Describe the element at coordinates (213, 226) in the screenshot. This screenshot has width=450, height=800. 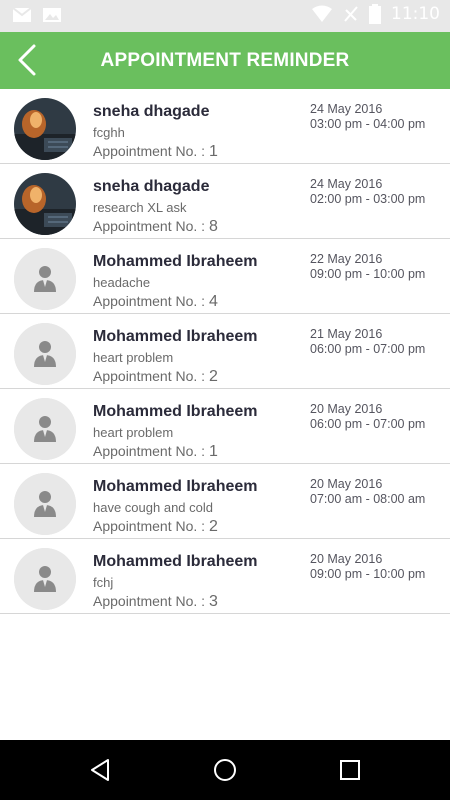
I see `appointment-number-value: 8` at that location.